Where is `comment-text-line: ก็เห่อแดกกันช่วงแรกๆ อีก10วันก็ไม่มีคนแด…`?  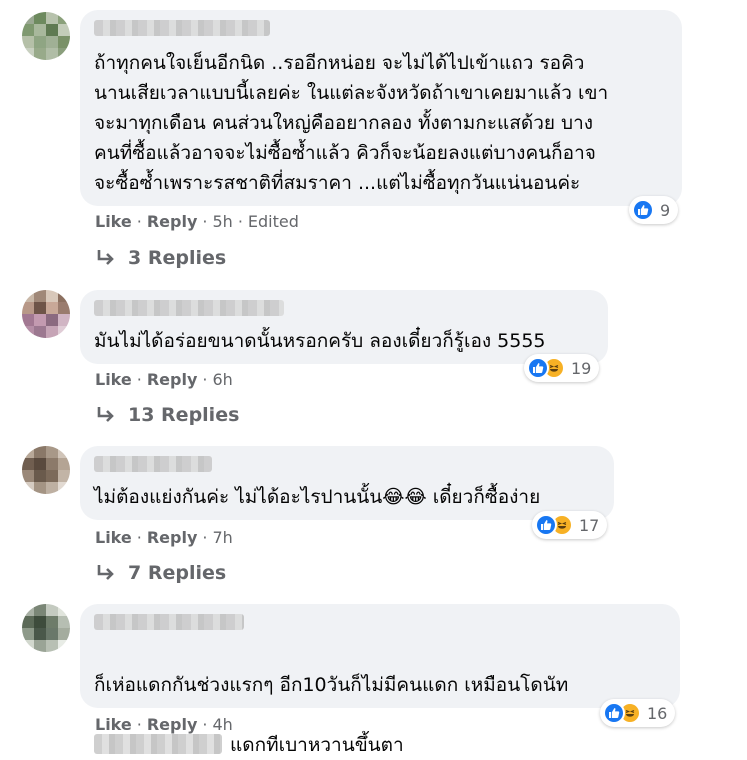
comment-text-line: ก็เห่อแดกกันช่วงแรกๆ อีก10วันก็ไม่มีคนแด… is located at coordinates (331, 685).